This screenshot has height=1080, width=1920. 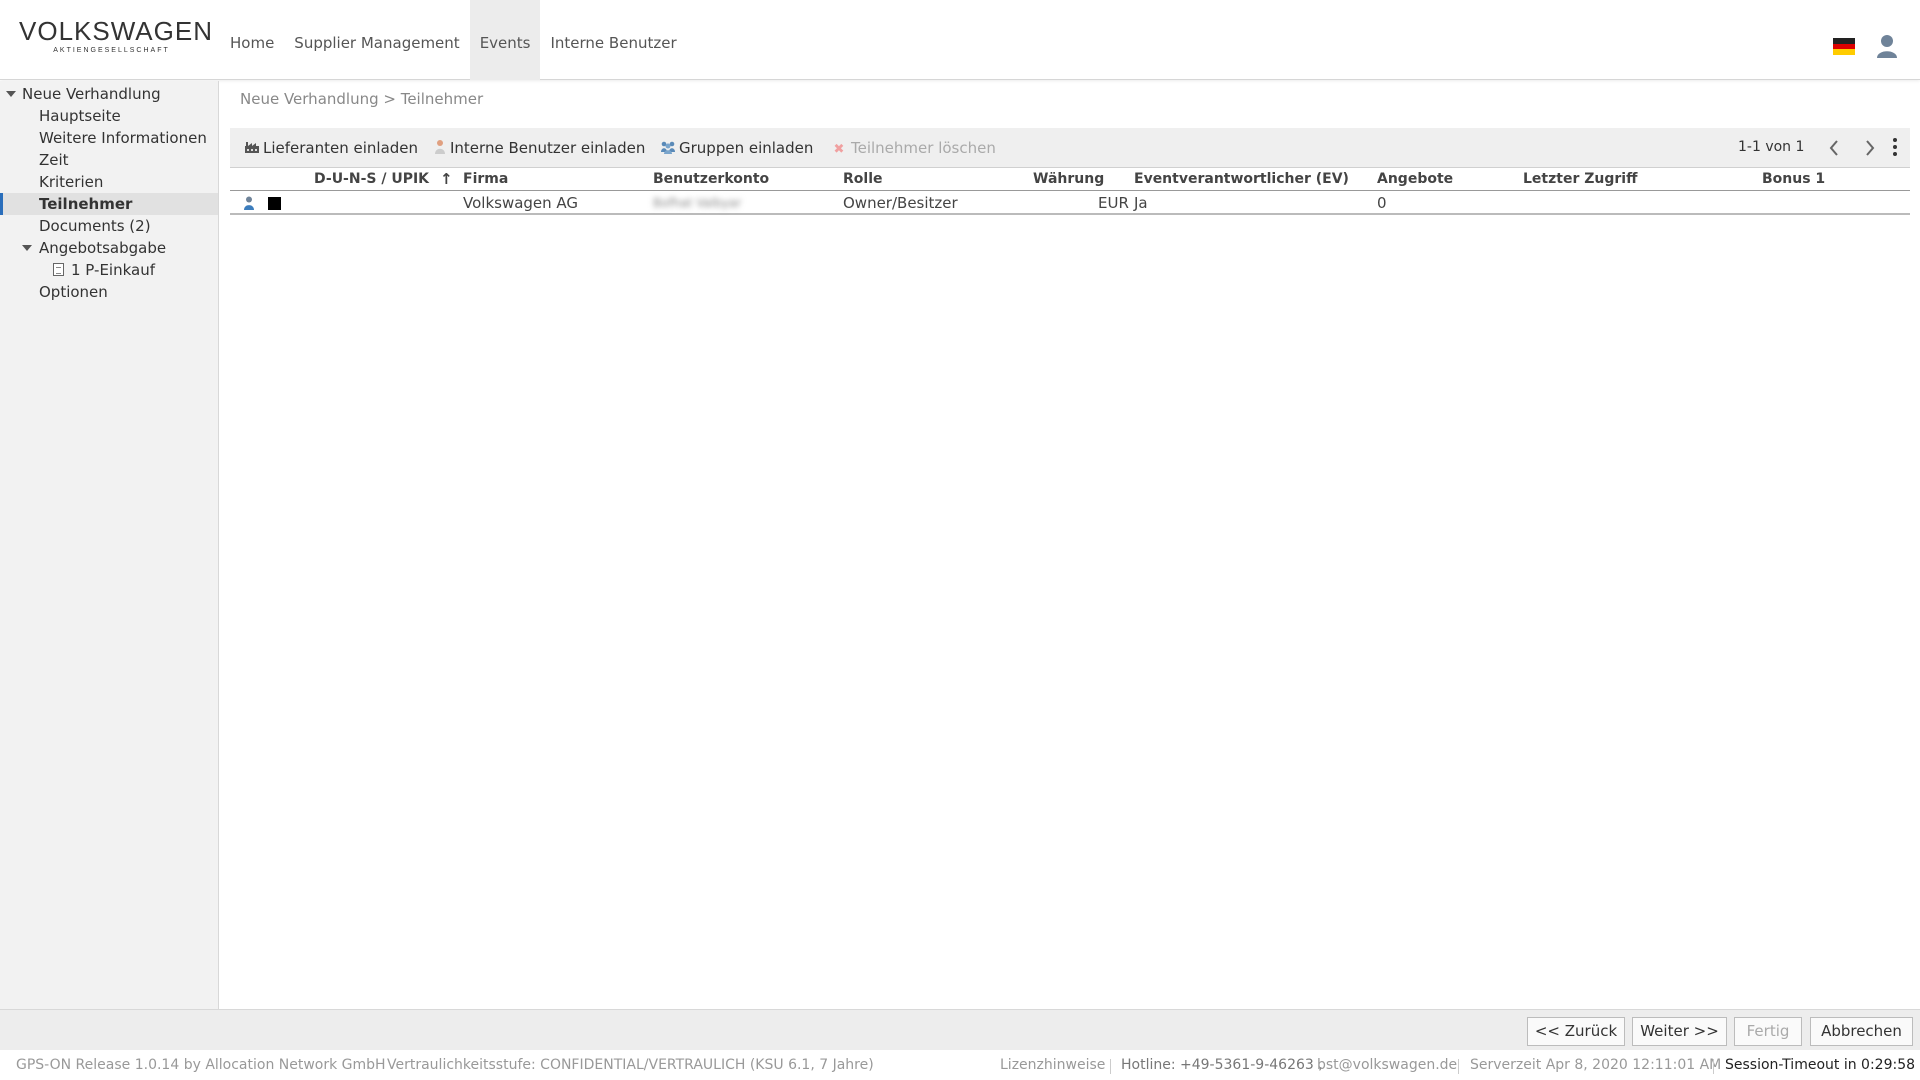 I want to click on tree-item-zeit: Zeit, so click(x=109, y=160).